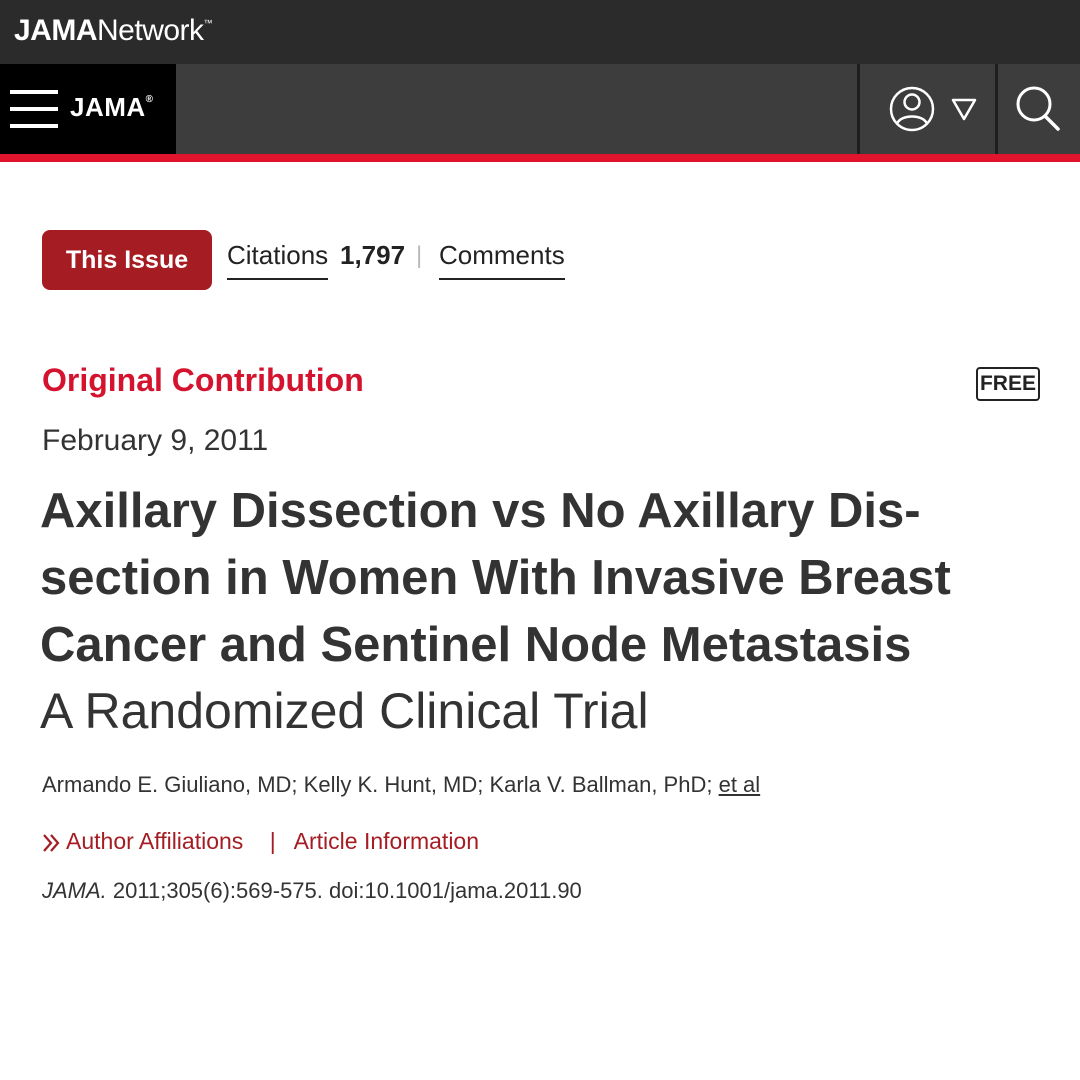 This screenshot has height=1080, width=1080. What do you see at coordinates (480, 511) in the screenshot?
I see `title-line: Axillary Dissection vs No Axillary Dis-` at bounding box center [480, 511].